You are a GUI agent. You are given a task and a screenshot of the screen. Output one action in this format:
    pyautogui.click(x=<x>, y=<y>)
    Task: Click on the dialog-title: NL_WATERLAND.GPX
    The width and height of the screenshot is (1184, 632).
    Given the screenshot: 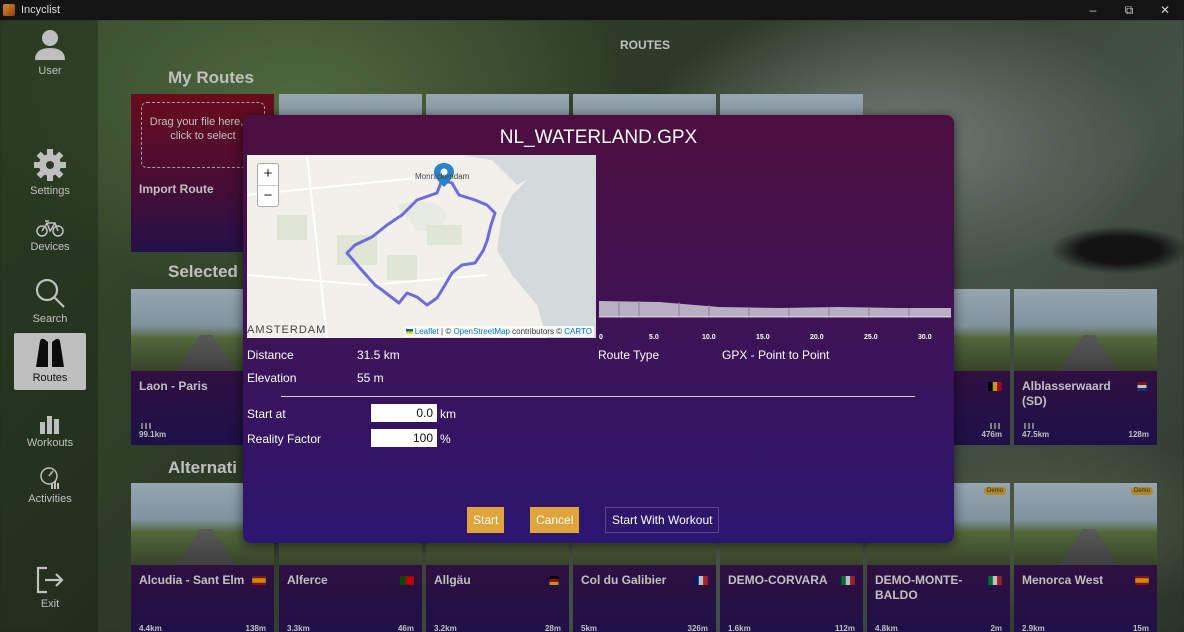 What is the action you would take?
    pyautogui.click(x=598, y=137)
    